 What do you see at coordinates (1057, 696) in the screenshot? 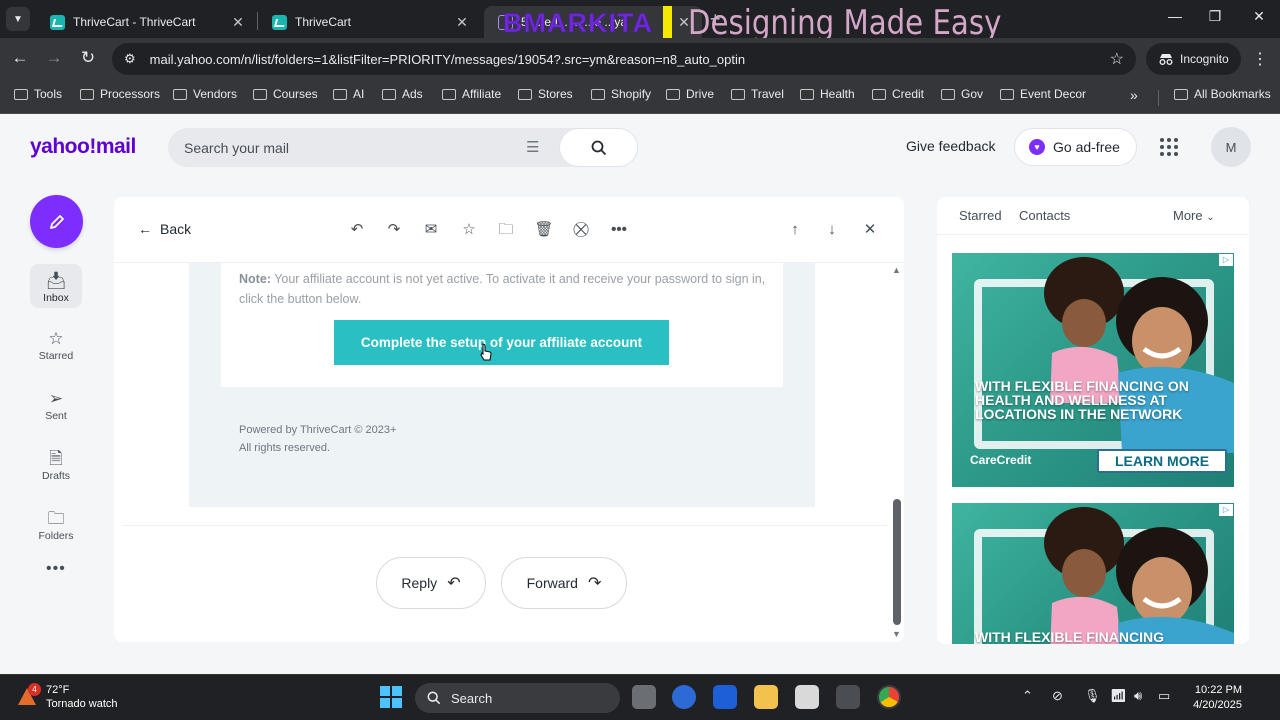
I see `tray-app-icon: ⊘` at bounding box center [1057, 696].